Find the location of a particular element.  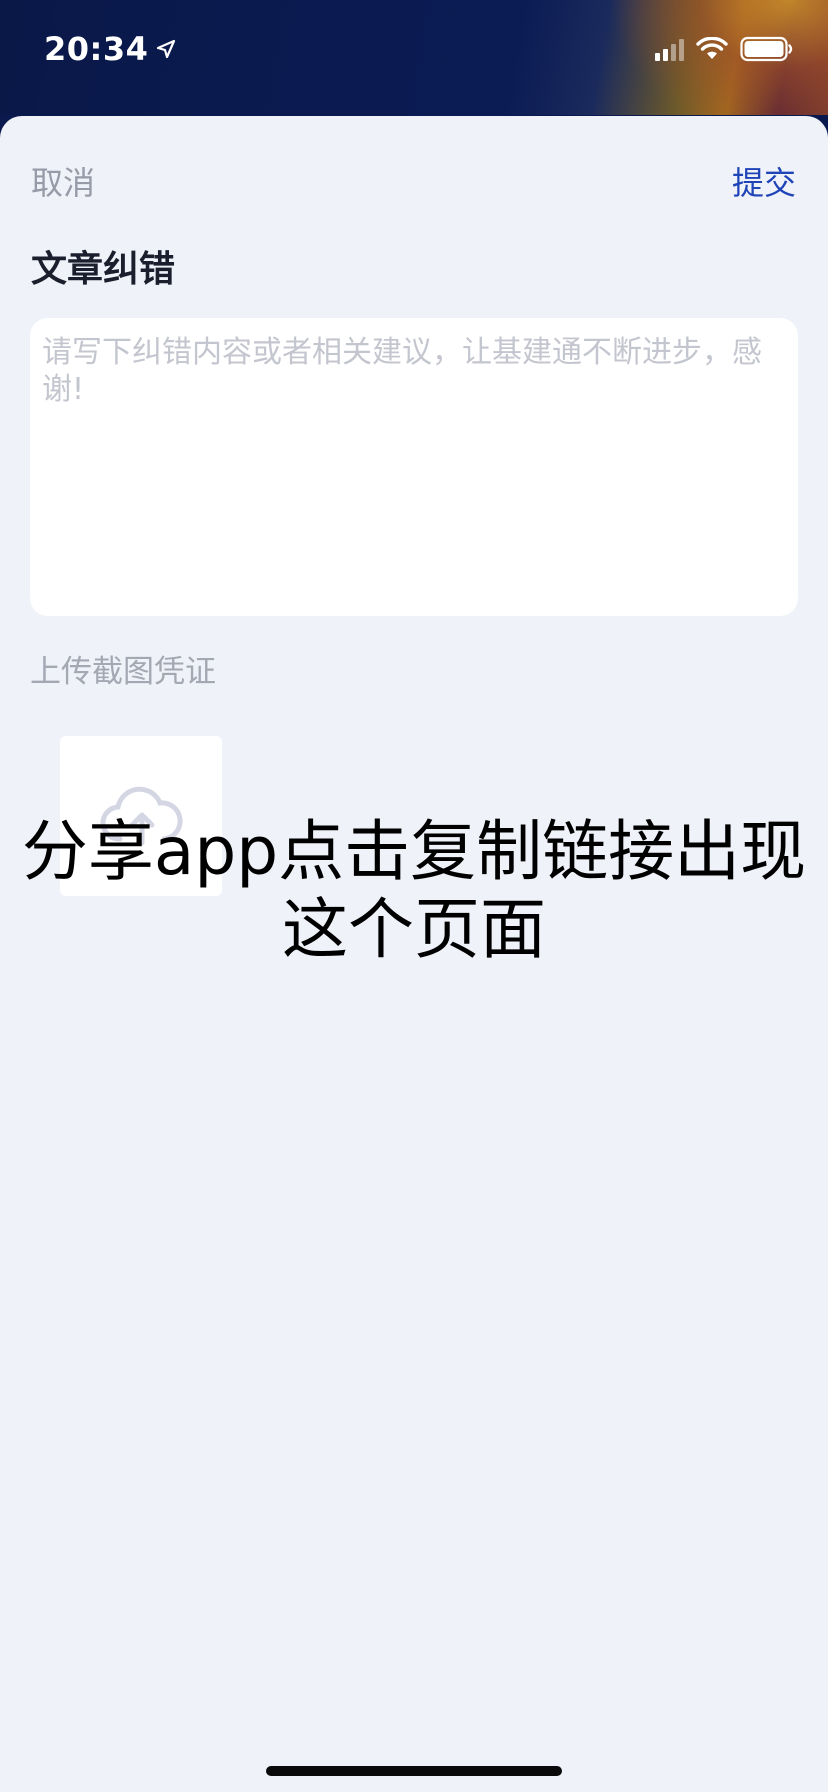

wifi-icon is located at coordinates (712, 48).